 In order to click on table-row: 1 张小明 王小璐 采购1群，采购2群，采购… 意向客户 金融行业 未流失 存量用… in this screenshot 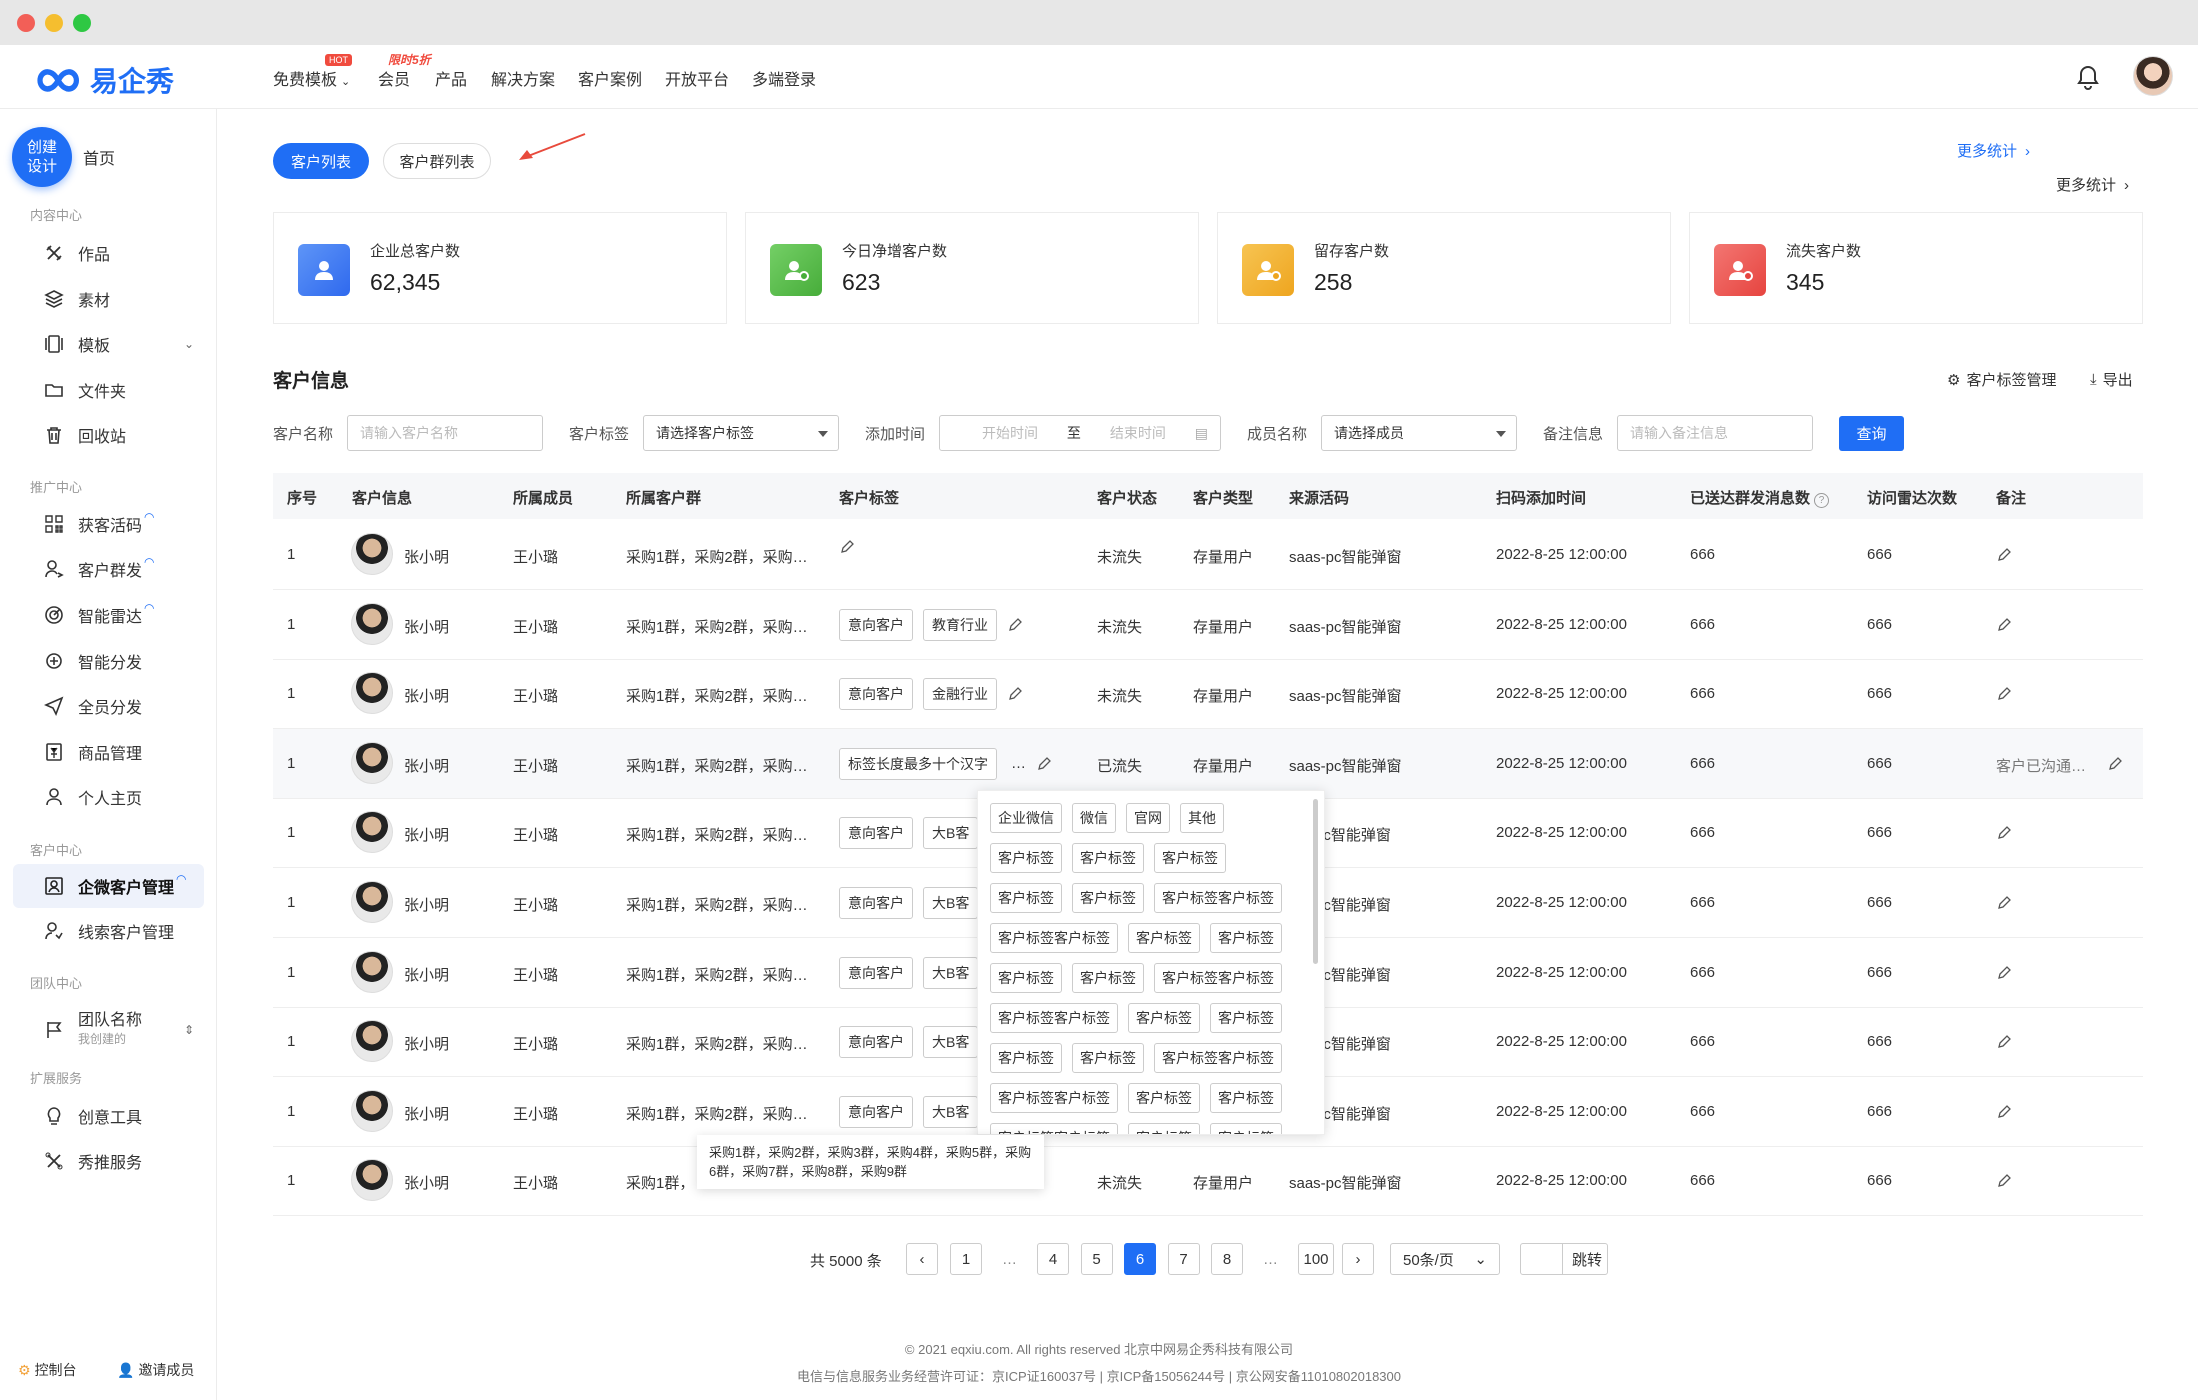, I will do `click(1208, 694)`.